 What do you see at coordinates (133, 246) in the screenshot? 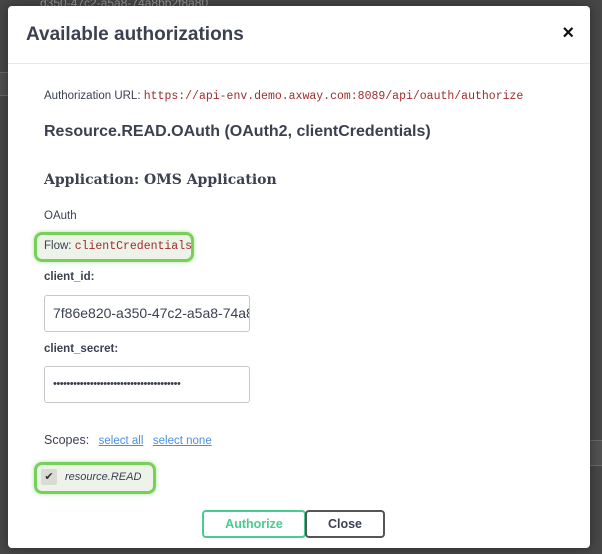
I see `flow-value: clientCredentials` at bounding box center [133, 246].